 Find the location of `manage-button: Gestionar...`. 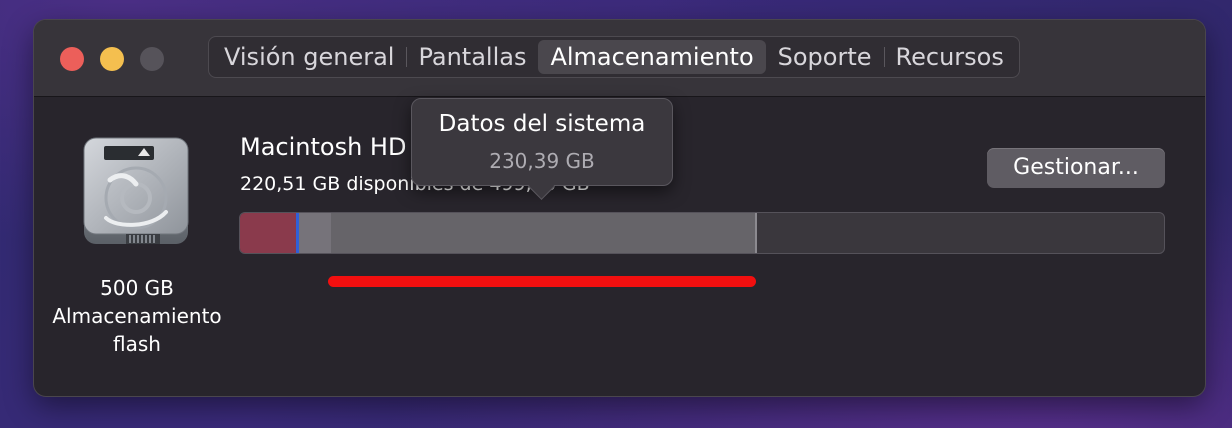

manage-button: Gestionar... is located at coordinates (1076, 168).